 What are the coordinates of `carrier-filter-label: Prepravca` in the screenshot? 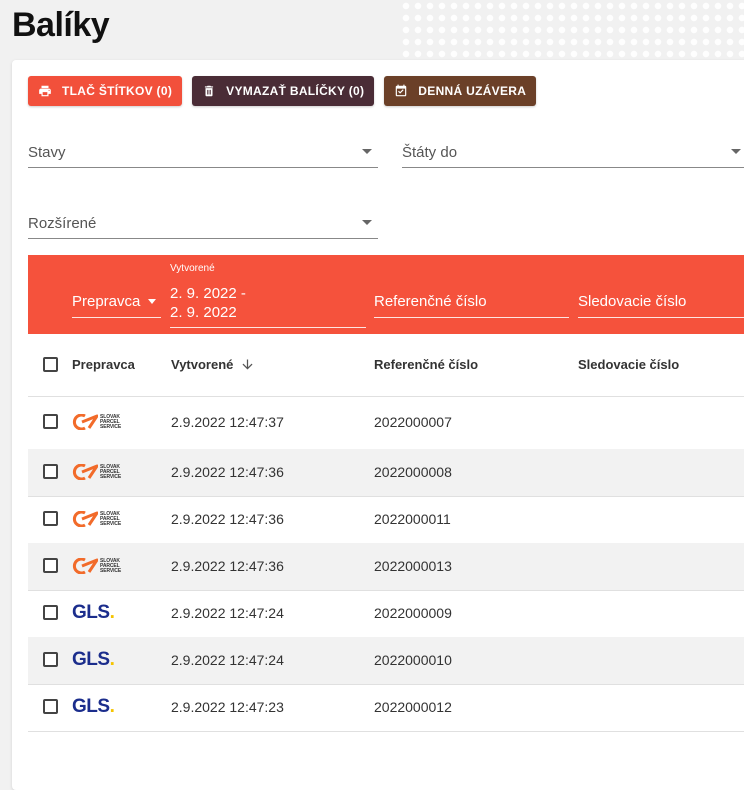 It's located at (106, 301).